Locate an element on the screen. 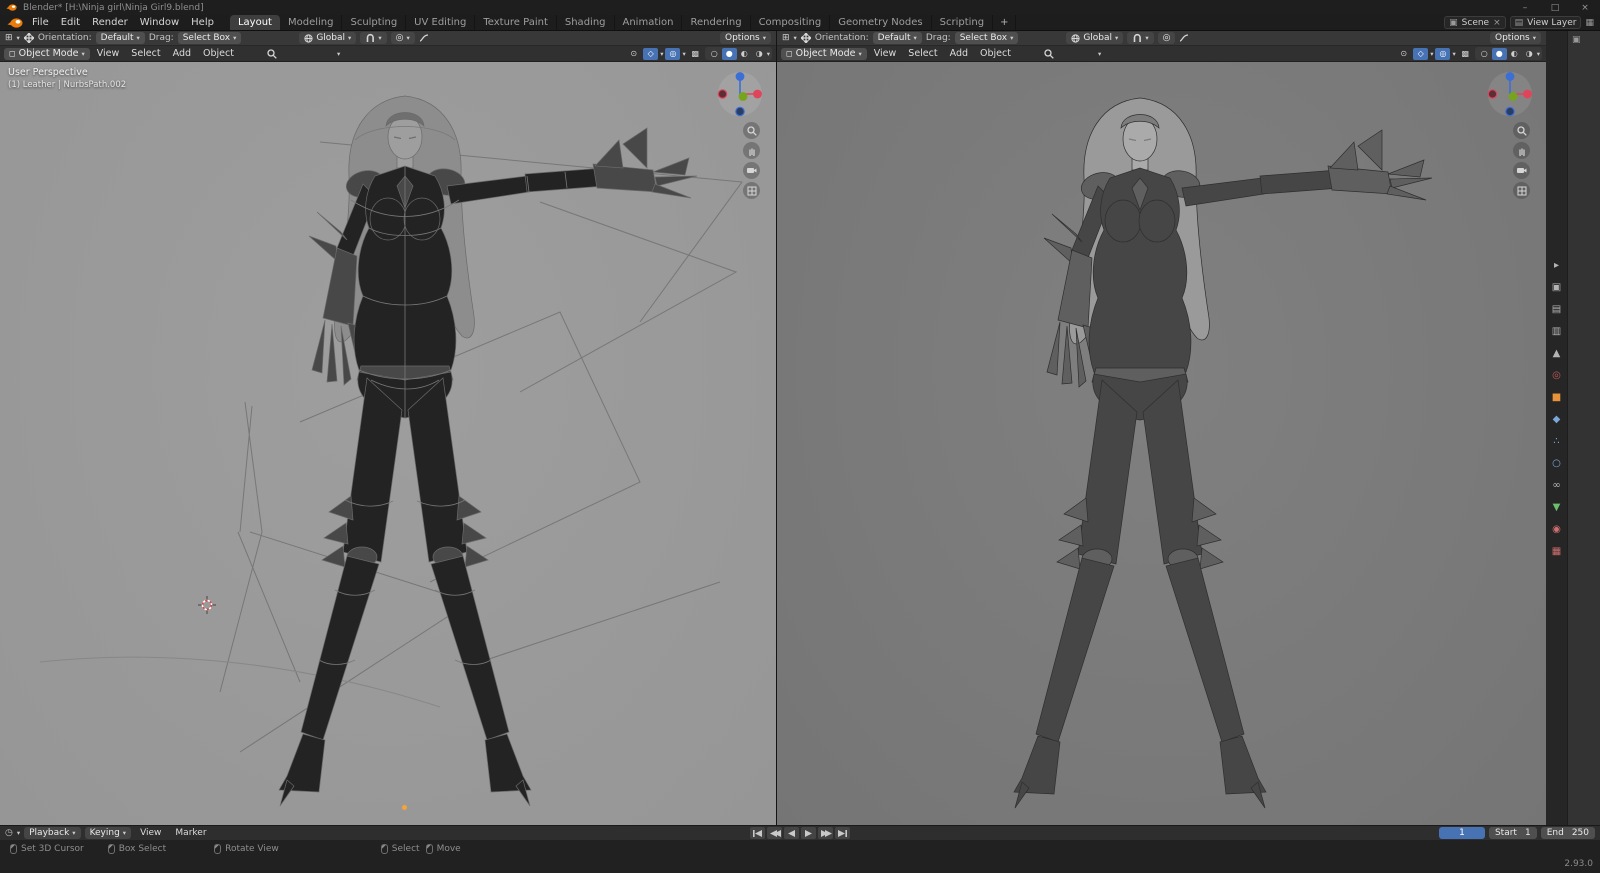 The image size is (1600, 873). tab-texture-paint: Texture Paint is located at coordinates (516, 22).